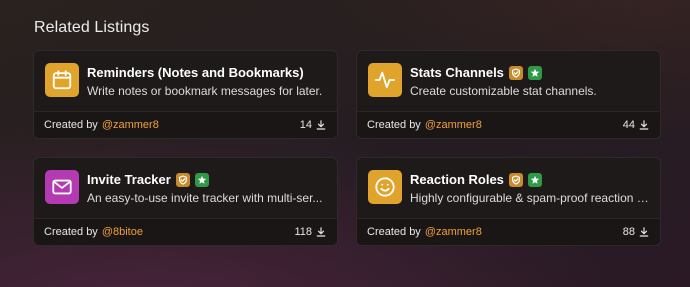 The width and height of the screenshot is (690, 287). What do you see at coordinates (385, 187) in the screenshot?
I see `smiley-icon` at bounding box center [385, 187].